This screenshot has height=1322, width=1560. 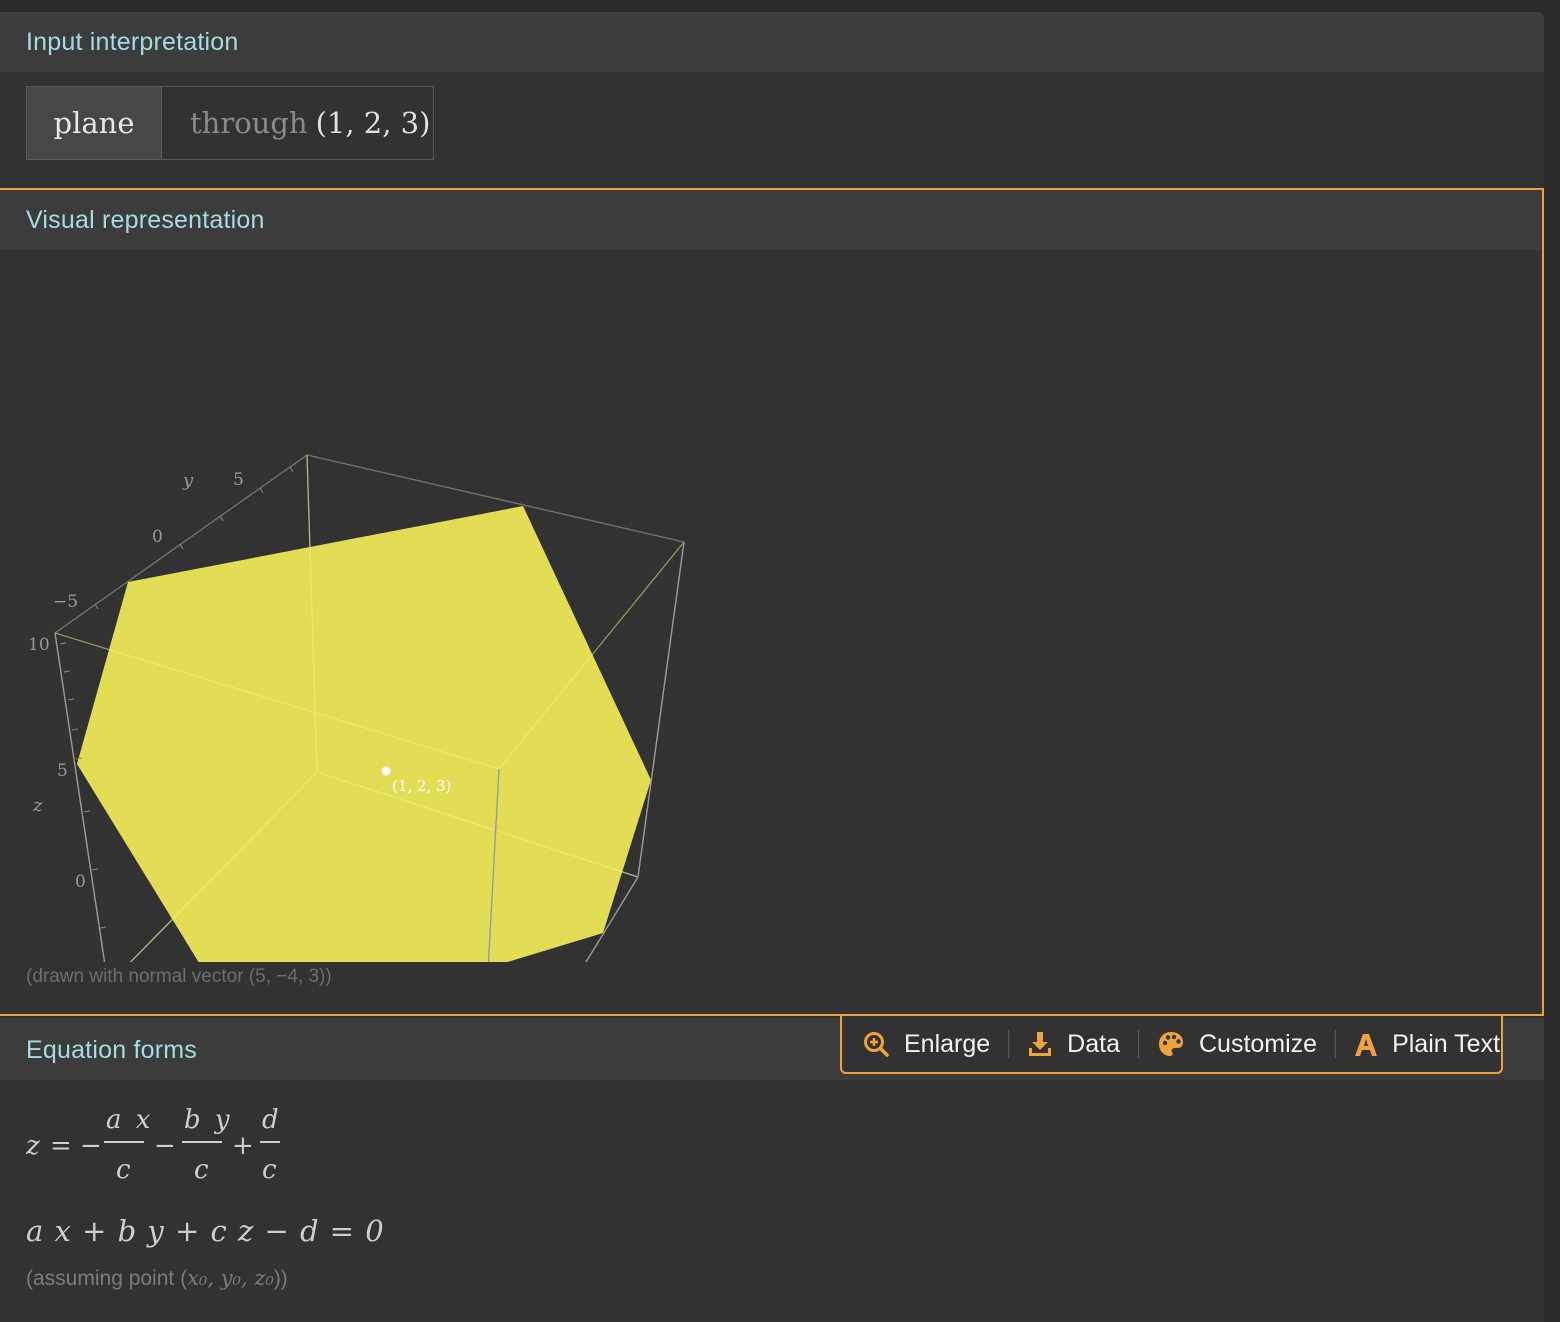 What do you see at coordinates (364, 734) in the screenshot?
I see `plane-surface` at bounding box center [364, 734].